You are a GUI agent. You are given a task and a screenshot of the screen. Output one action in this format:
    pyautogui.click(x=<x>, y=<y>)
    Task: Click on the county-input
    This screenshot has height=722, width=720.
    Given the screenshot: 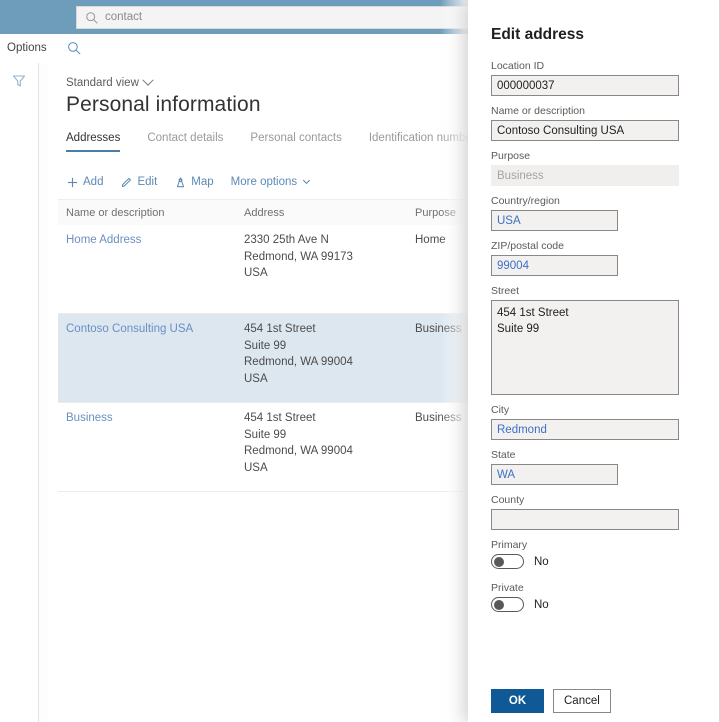 What is the action you would take?
    pyautogui.click(x=585, y=519)
    